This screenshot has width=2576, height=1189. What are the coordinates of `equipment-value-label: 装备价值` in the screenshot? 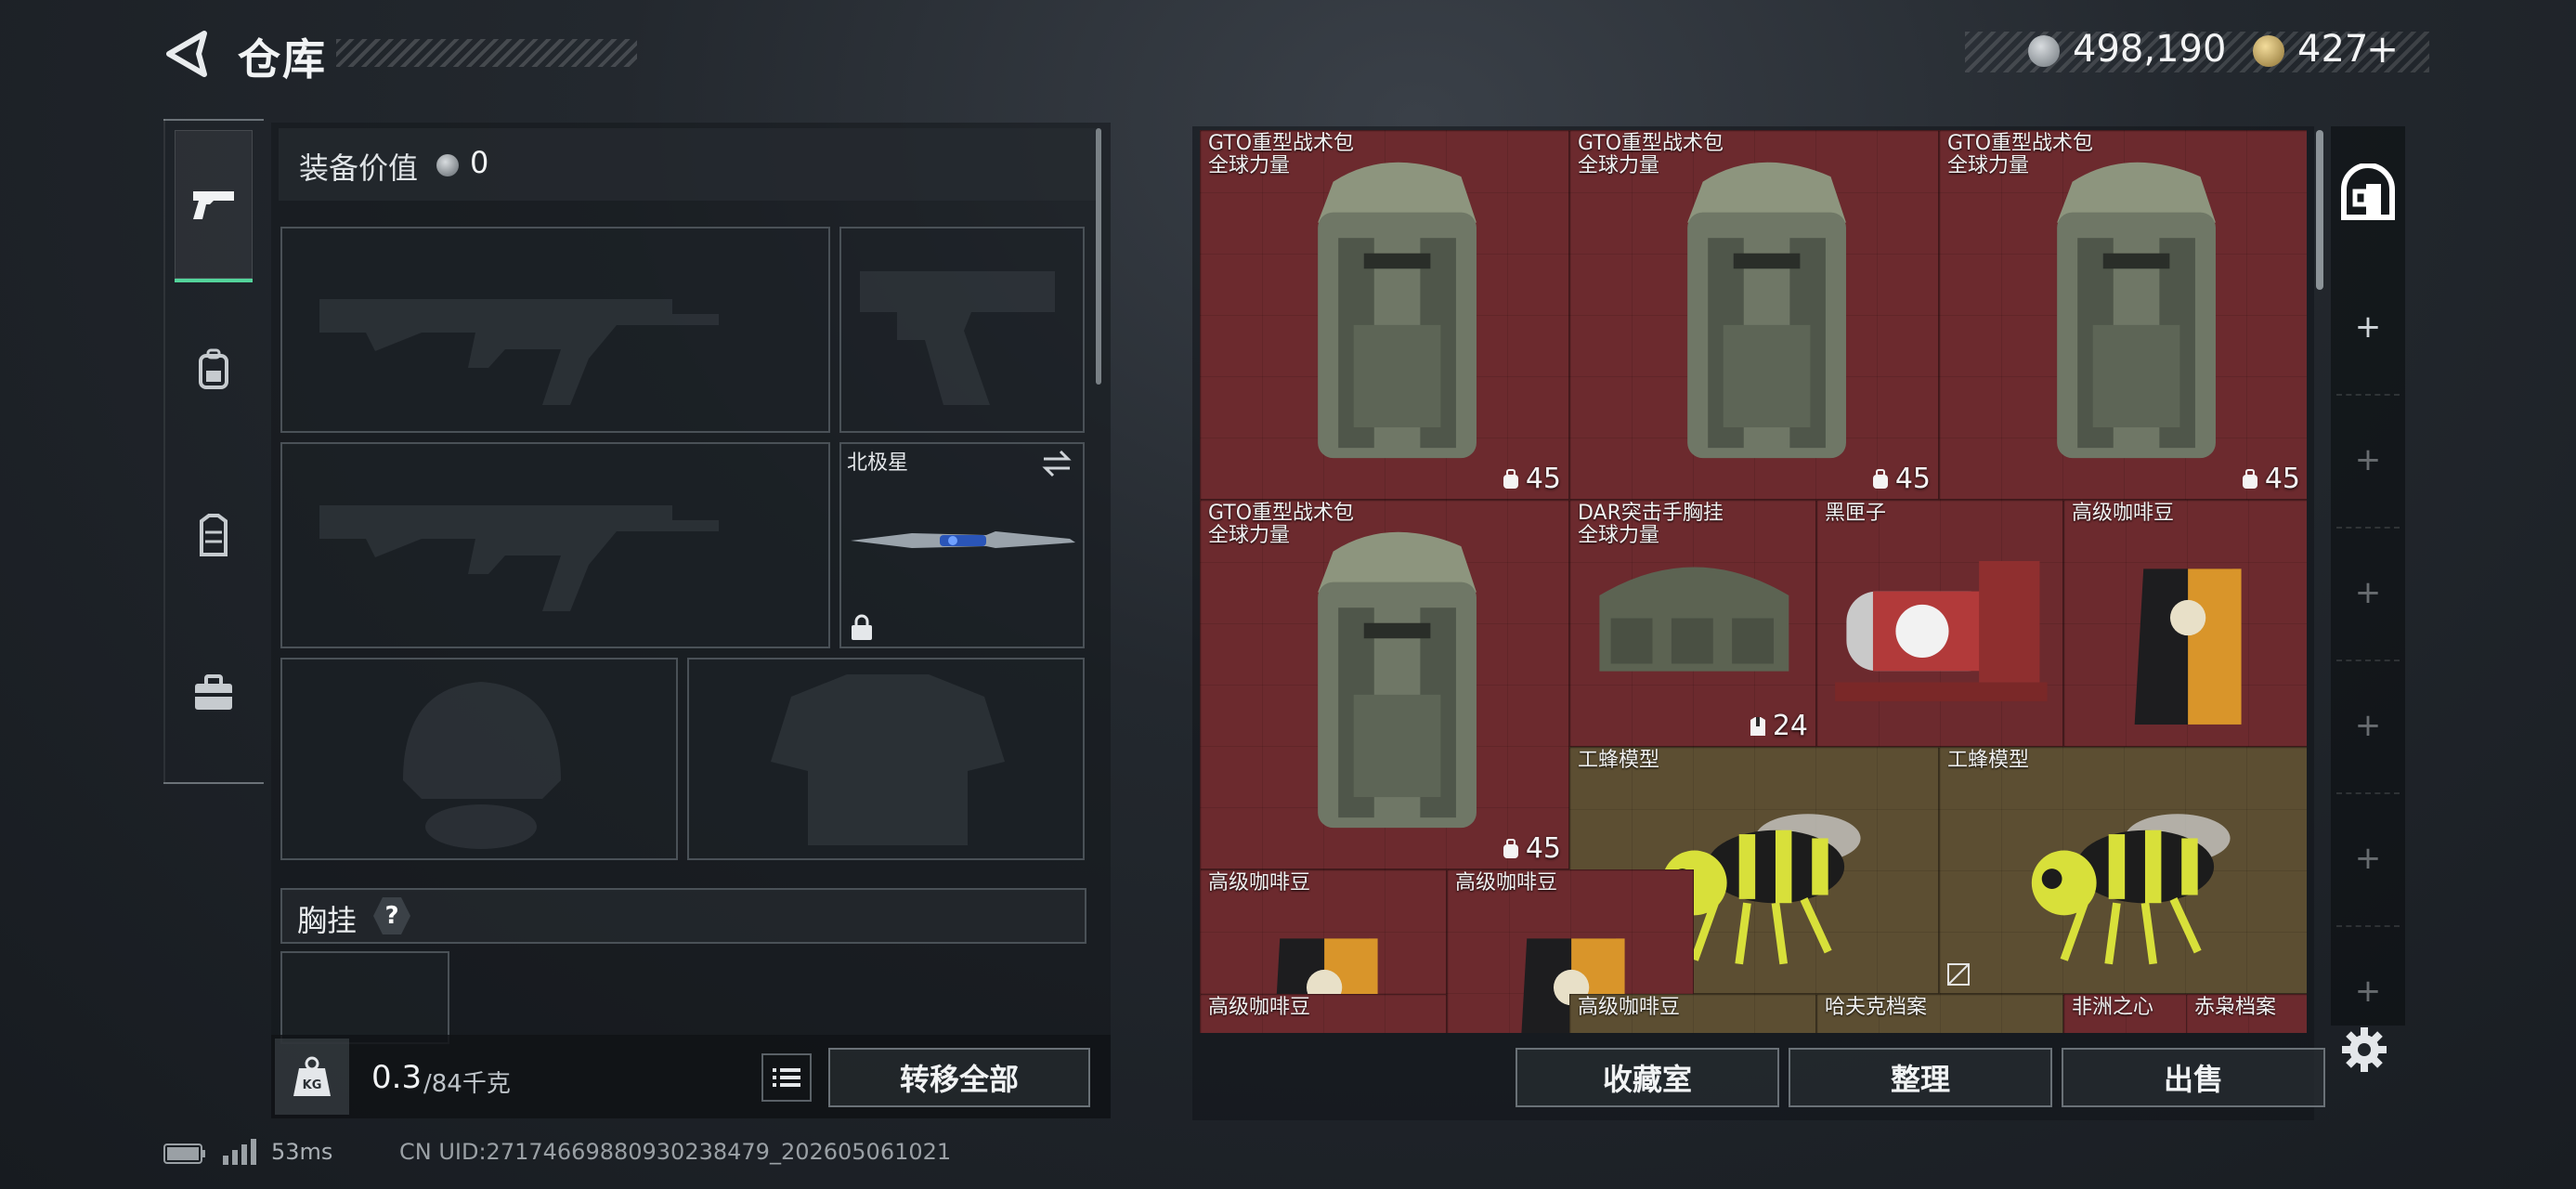 It's located at (359, 168).